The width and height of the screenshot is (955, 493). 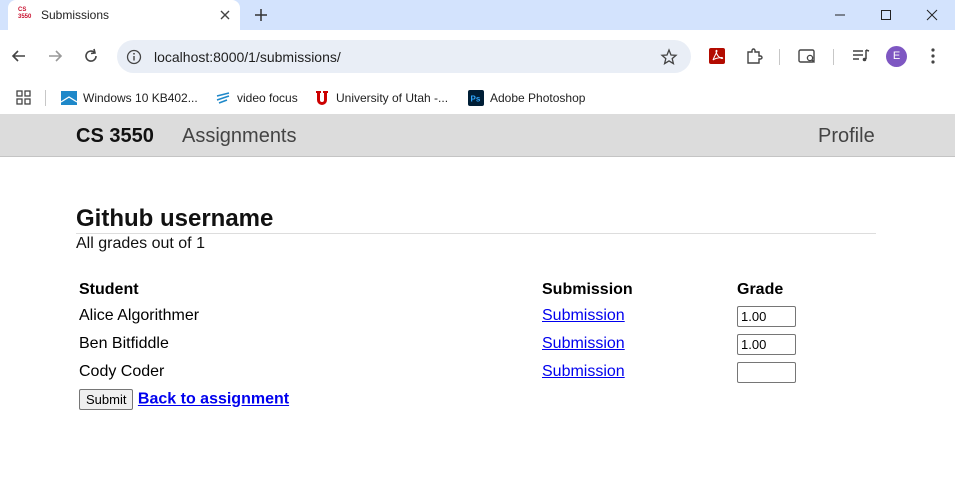 What do you see at coordinates (225, 15) in the screenshot?
I see `close-icon` at bounding box center [225, 15].